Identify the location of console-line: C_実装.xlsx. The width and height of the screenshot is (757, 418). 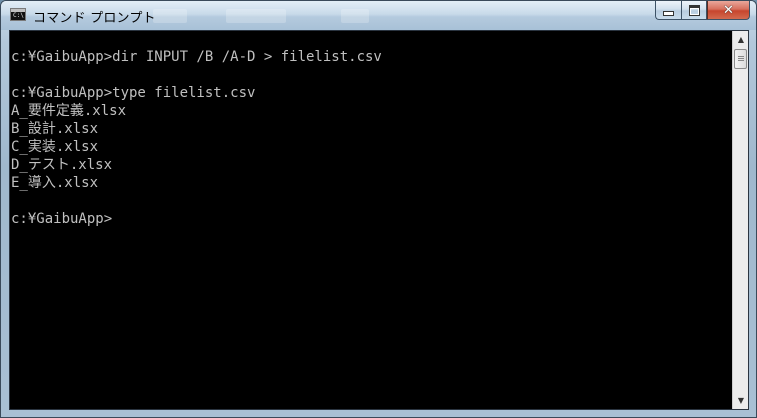
(55, 147).